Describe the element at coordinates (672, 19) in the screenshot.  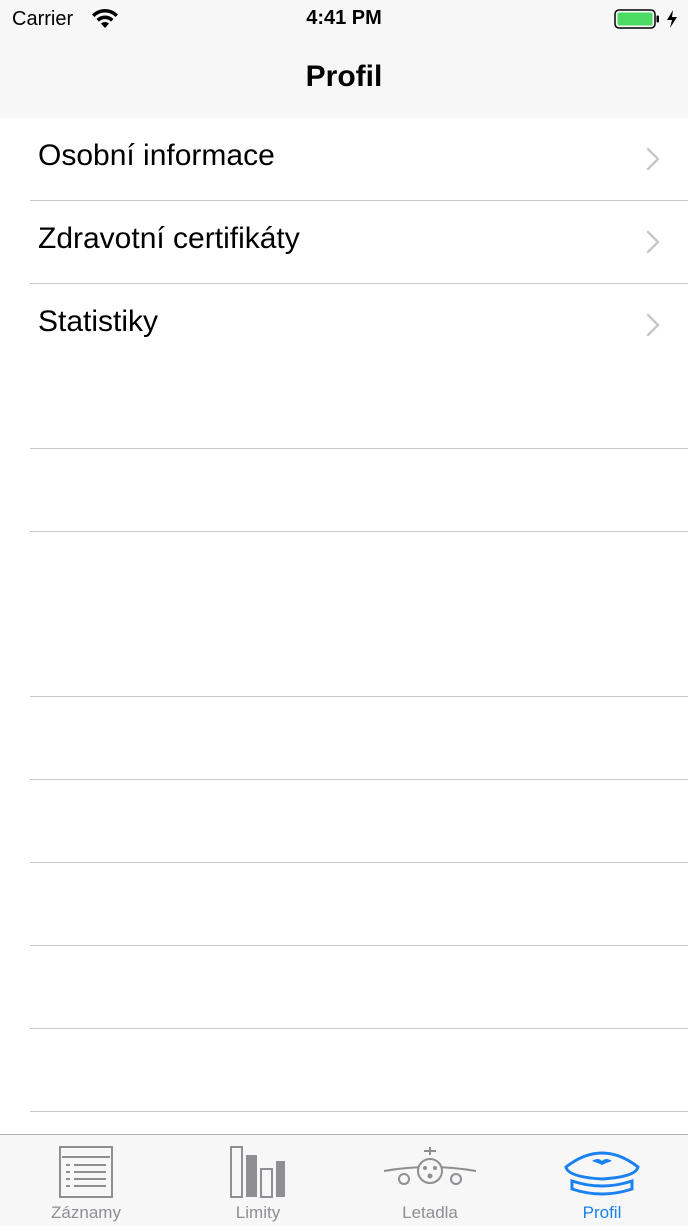
I see `charging-bolt-icon` at that location.